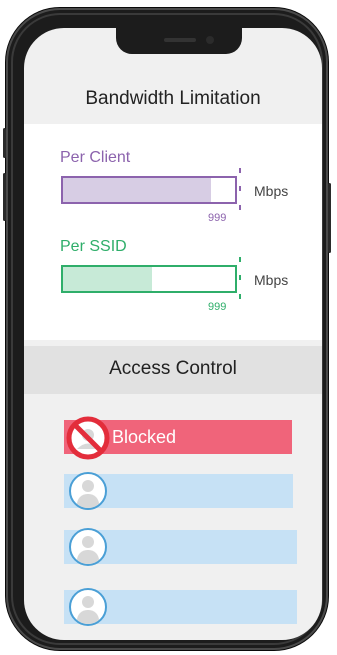  I want to click on no-entry-icon, so click(88, 438).